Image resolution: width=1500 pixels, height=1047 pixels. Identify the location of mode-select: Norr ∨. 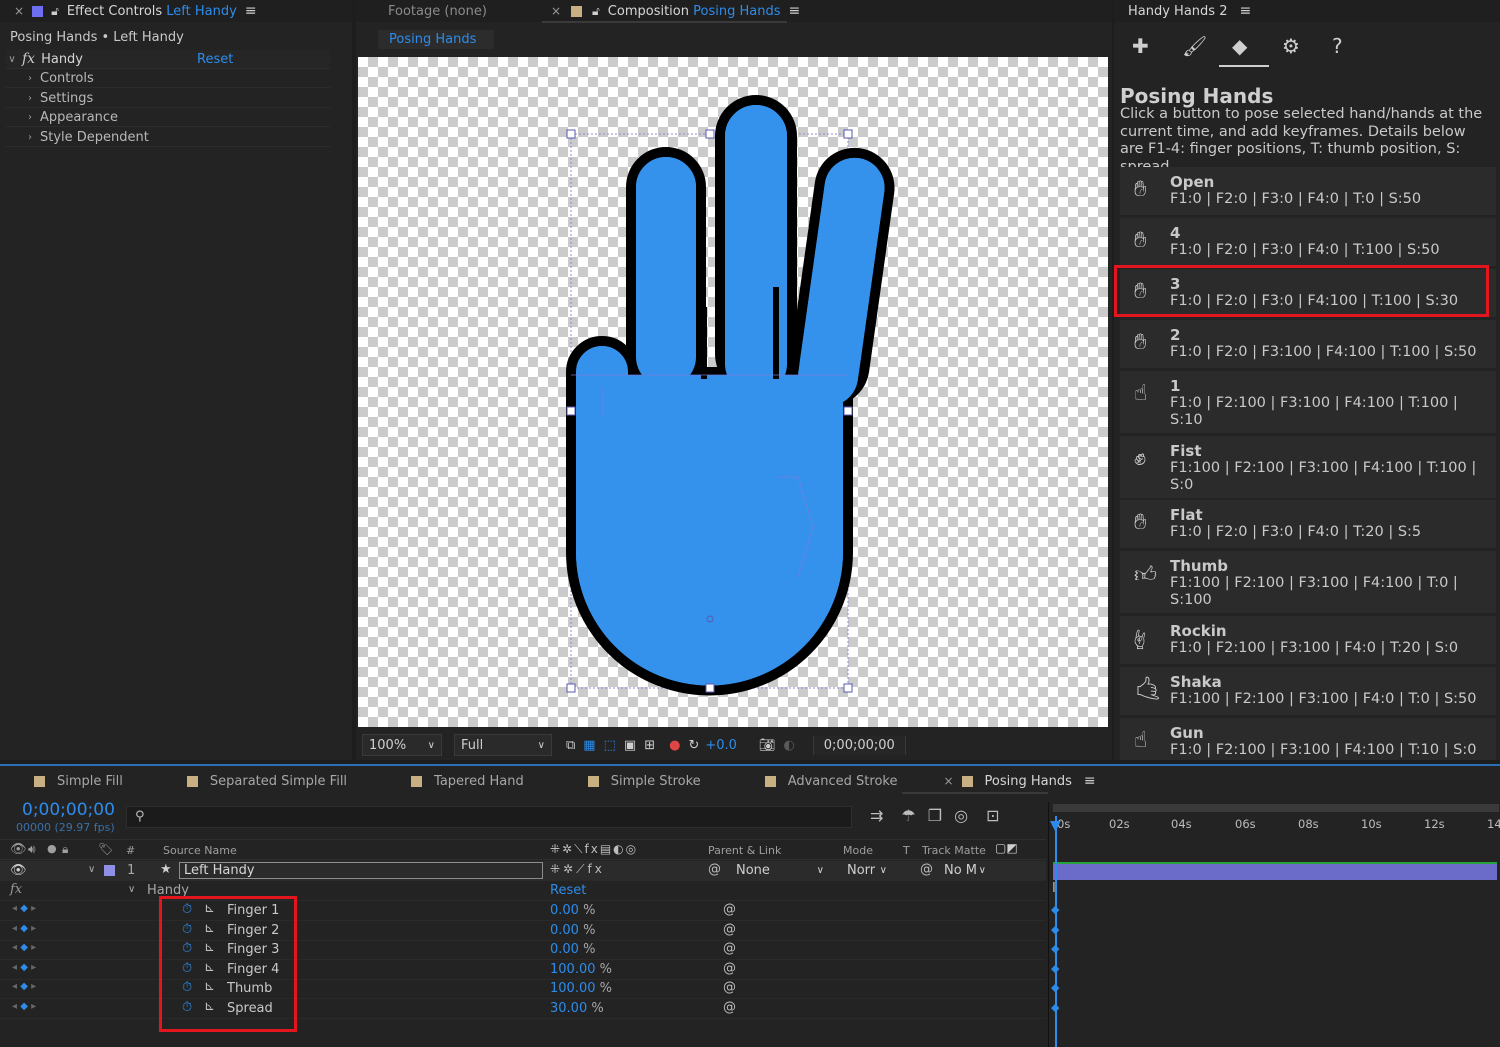
(867, 870).